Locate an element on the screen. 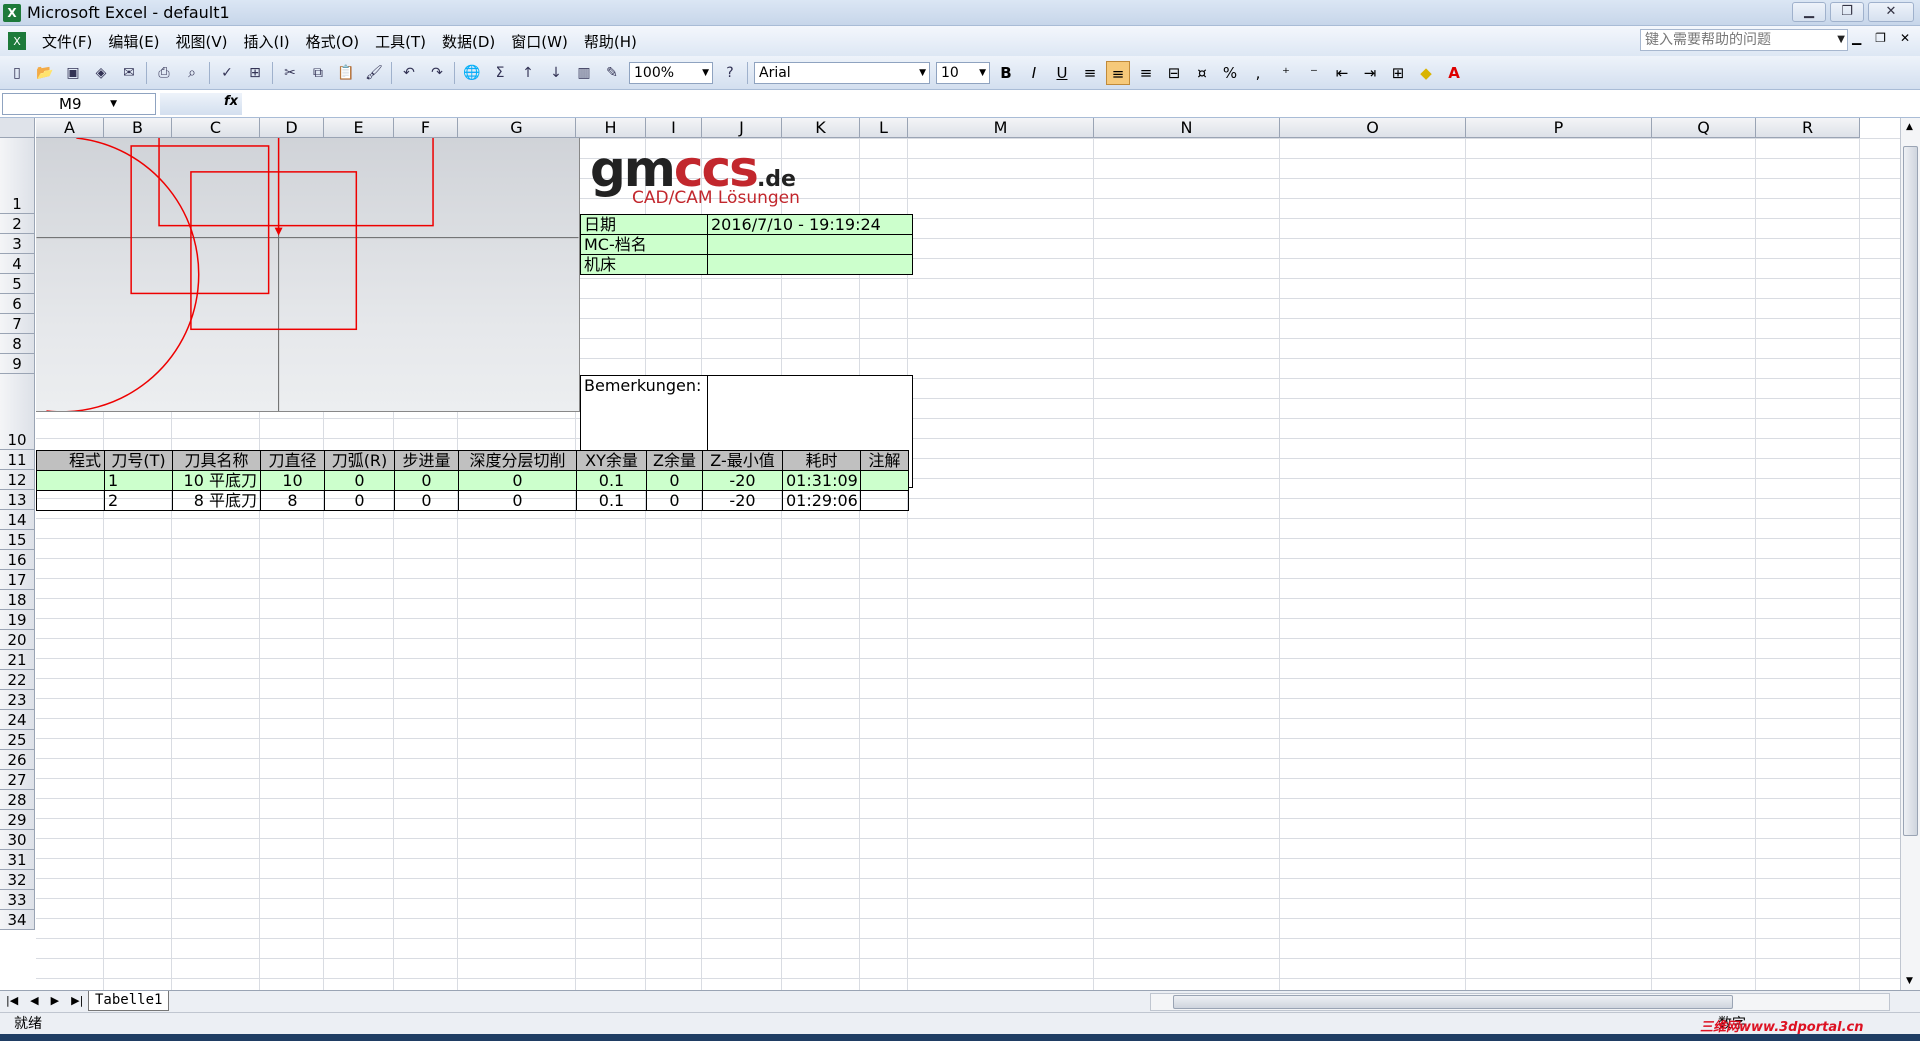 This screenshot has height=1041, width=1920. table-header-cell: 刀号(T) is located at coordinates (138, 460).